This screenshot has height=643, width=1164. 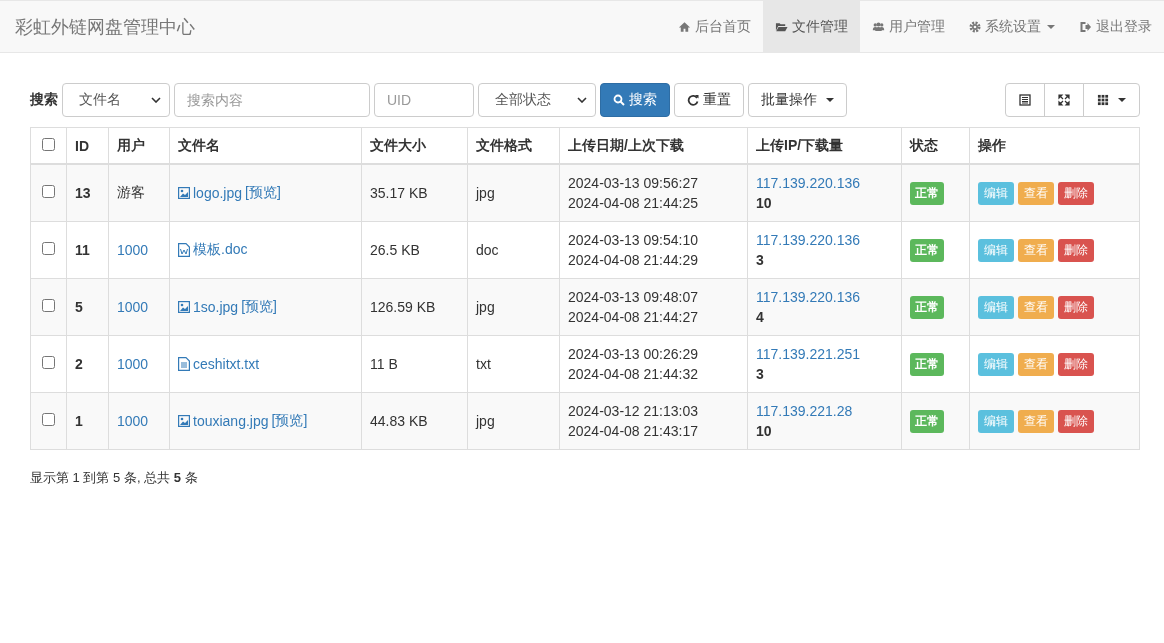 I want to click on format-cell: txt, so click(x=483, y=364).